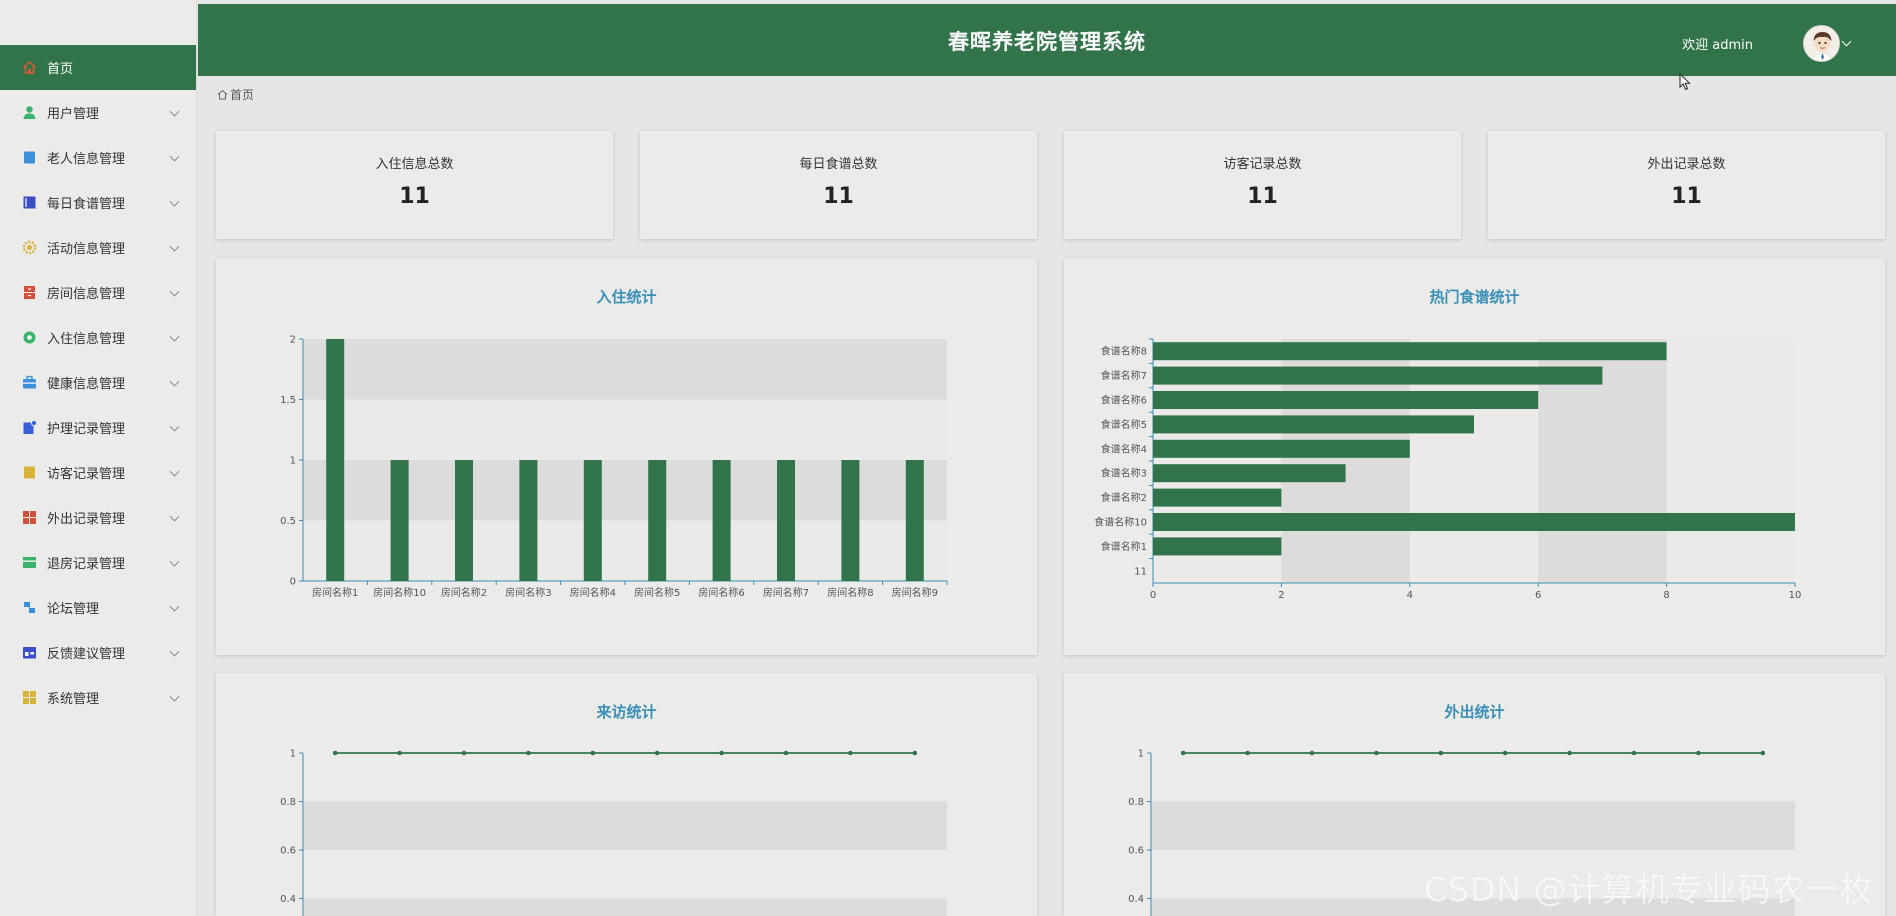 The width and height of the screenshot is (1896, 916). I want to click on sidebar-item: 反馈建议管理, so click(98, 652).